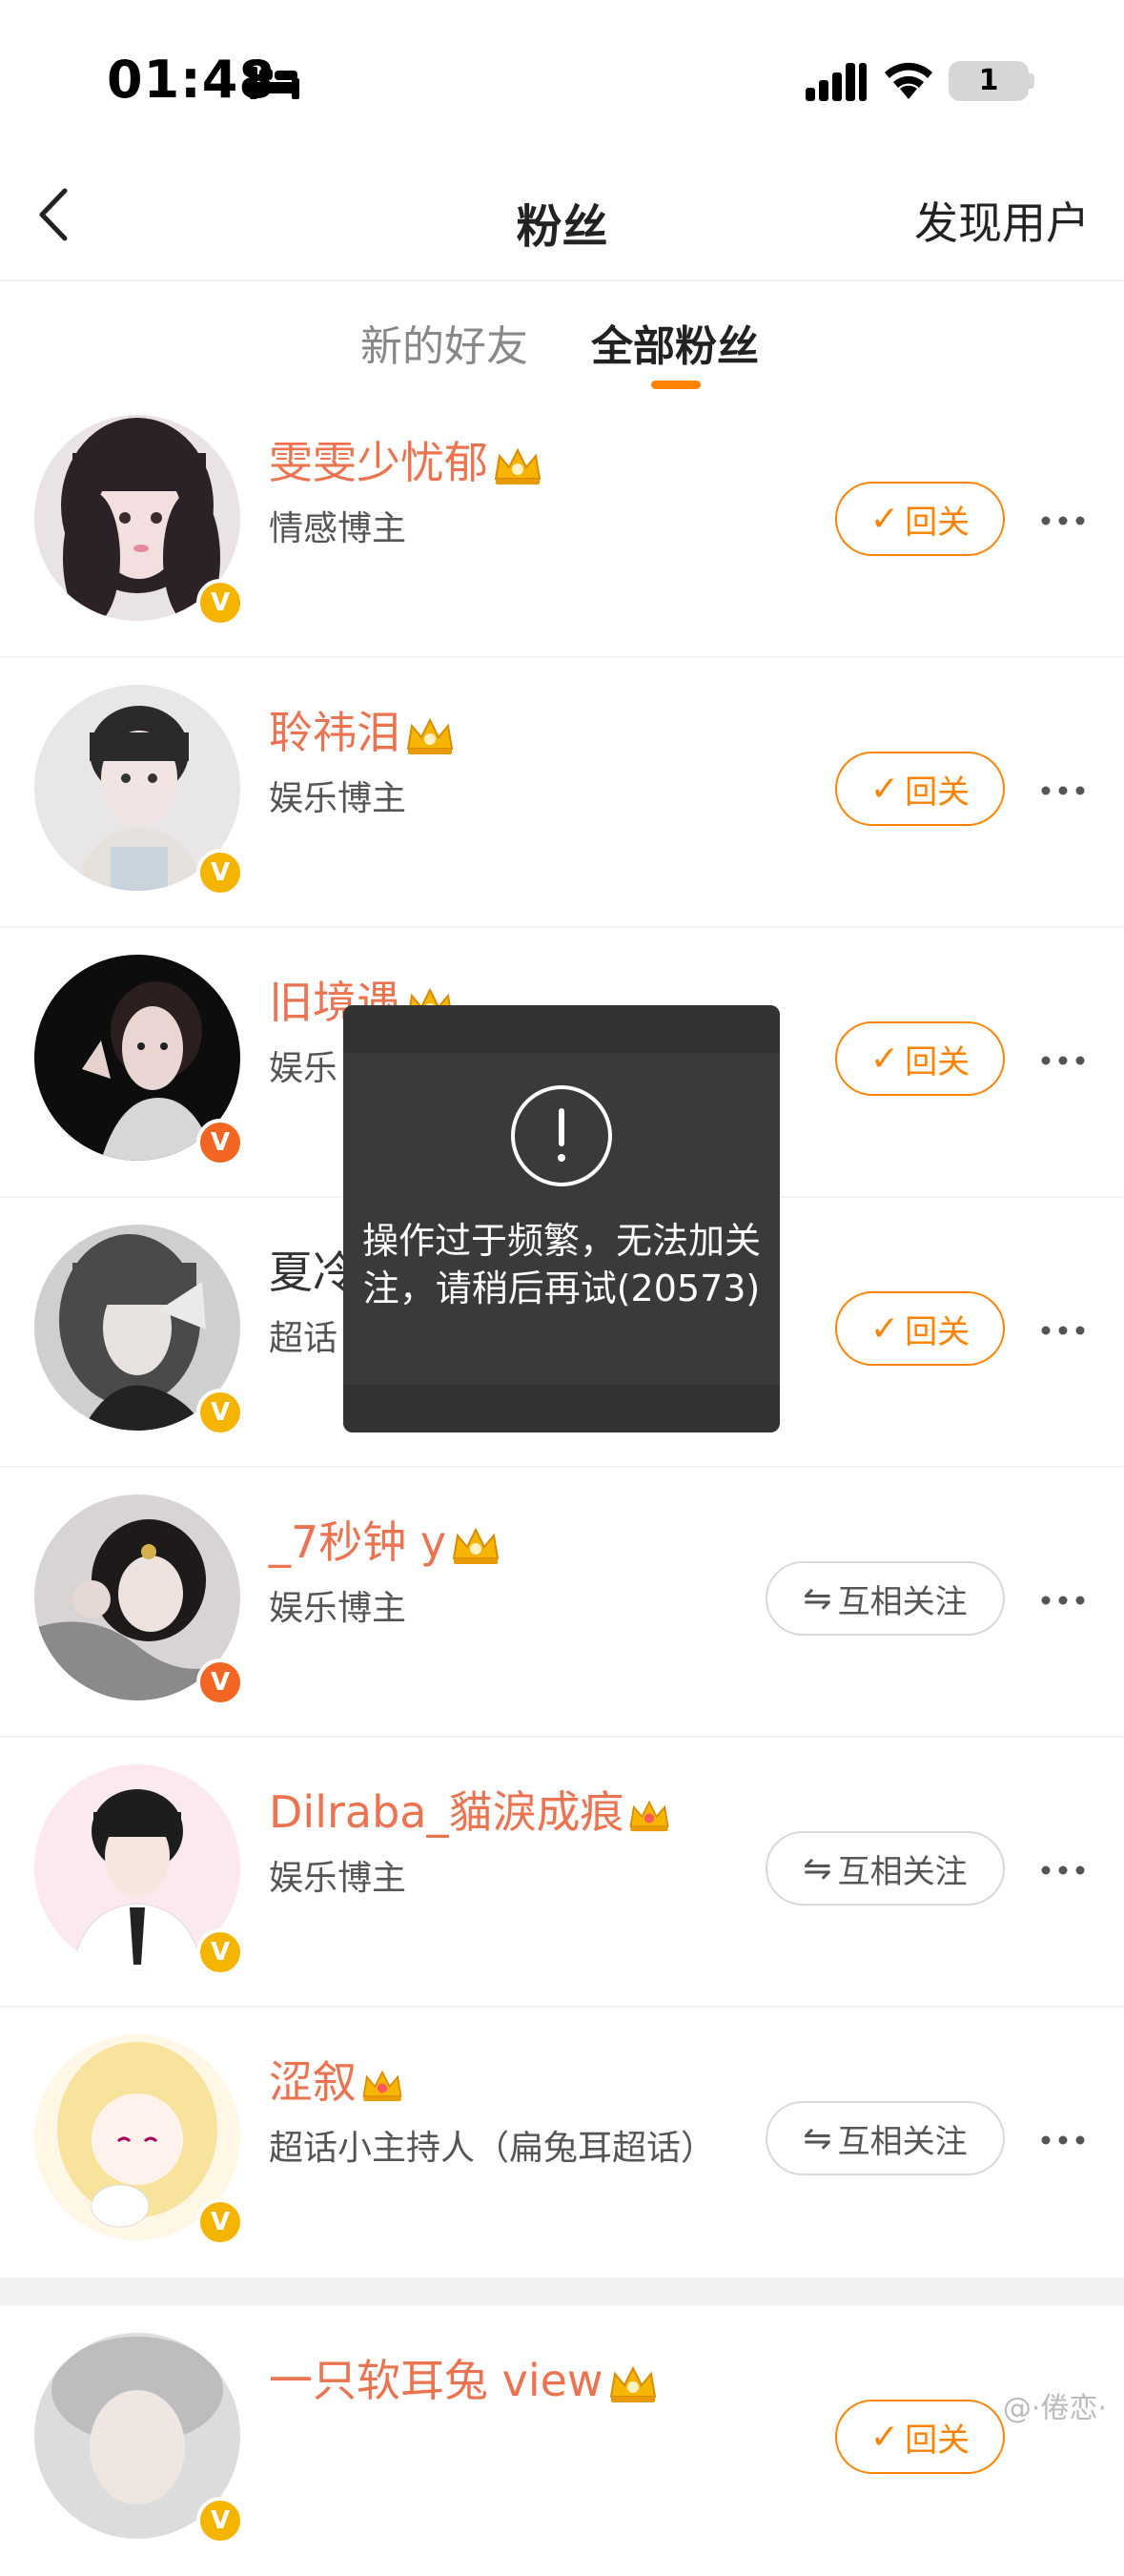 Image resolution: width=1124 pixels, height=2576 pixels. I want to click on cellular-signal-icon, so click(836, 82).